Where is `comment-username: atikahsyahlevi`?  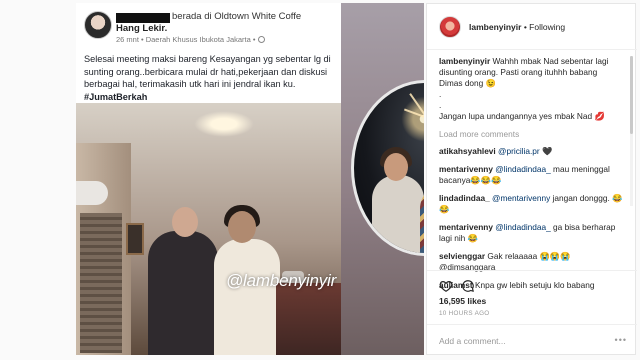 comment-username: atikahsyahlevi is located at coordinates (467, 151).